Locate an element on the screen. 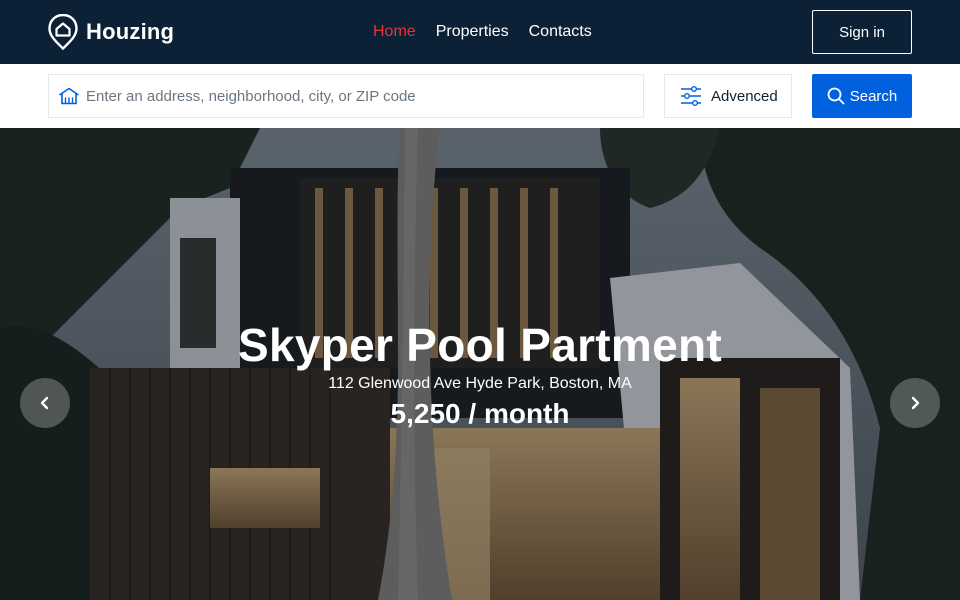 The image size is (960, 600). advanced-filter-button: Advenced is located at coordinates (728, 96).